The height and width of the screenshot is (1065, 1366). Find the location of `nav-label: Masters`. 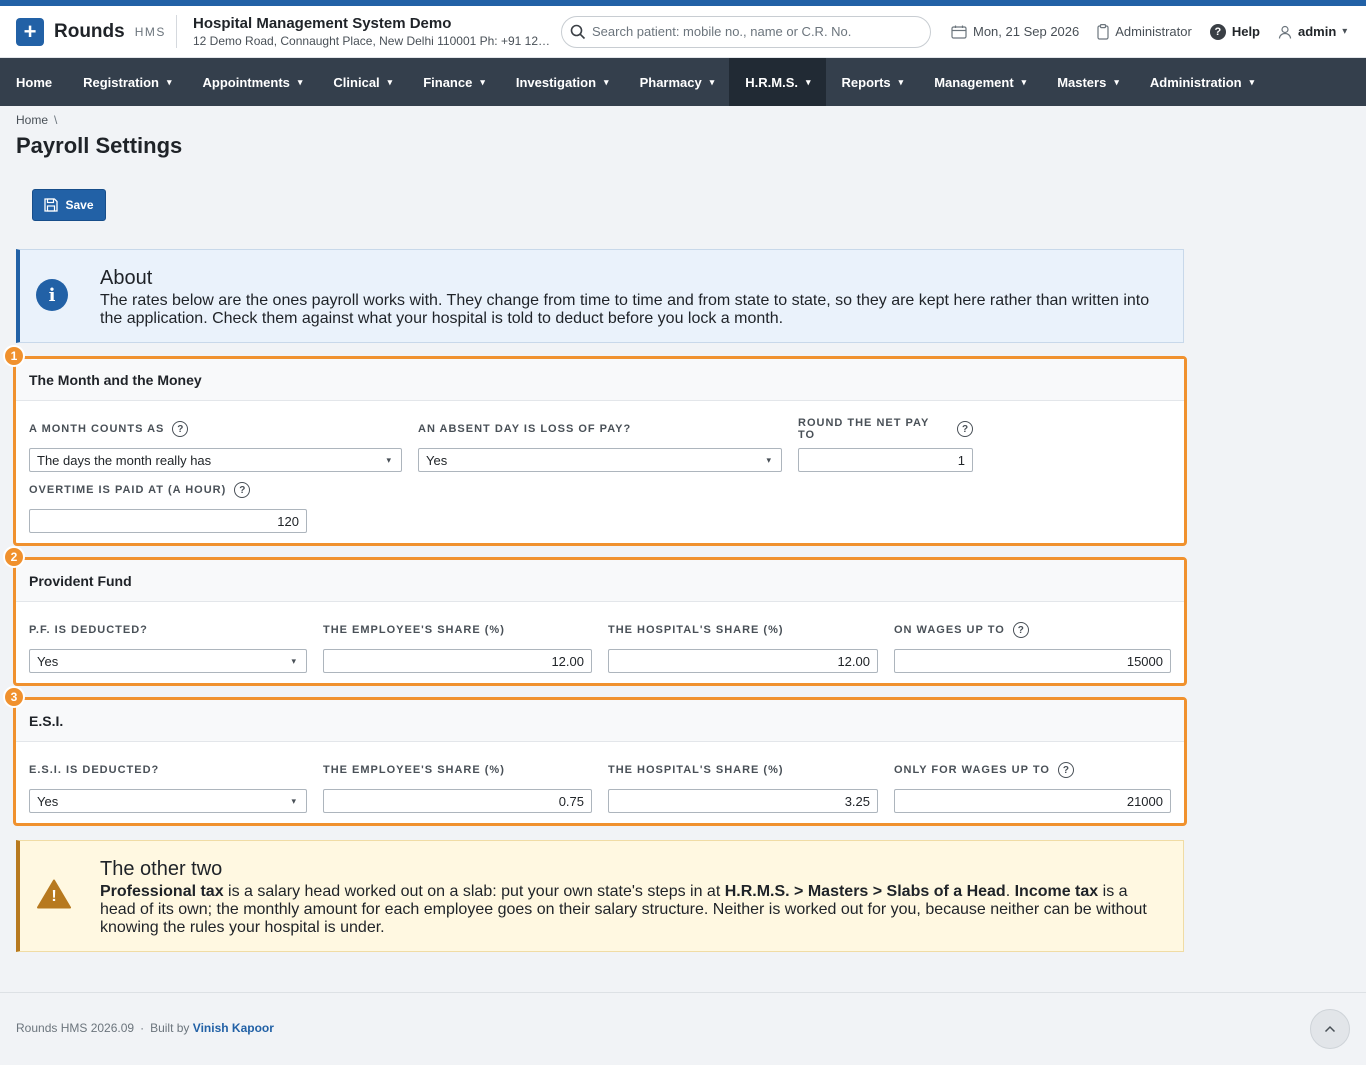

nav-label: Masters is located at coordinates (1082, 82).